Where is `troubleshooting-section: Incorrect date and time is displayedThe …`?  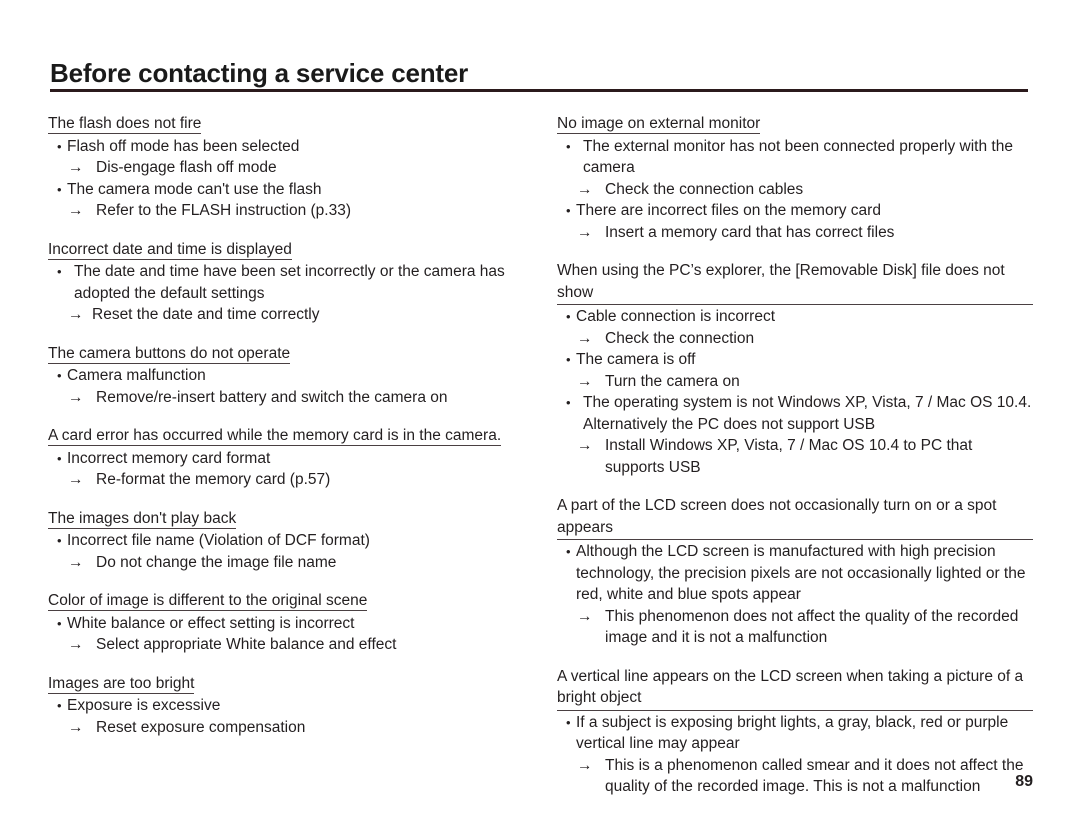 troubleshooting-section: Incorrect date and time is displayedThe … is located at coordinates (294, 282).